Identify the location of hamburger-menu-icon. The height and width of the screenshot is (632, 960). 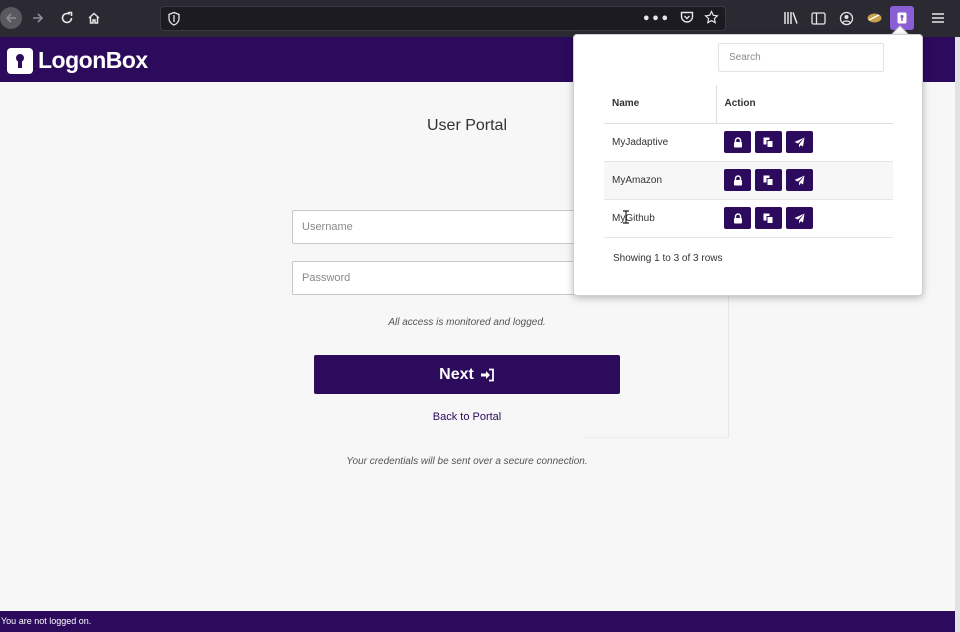
(938, 18).